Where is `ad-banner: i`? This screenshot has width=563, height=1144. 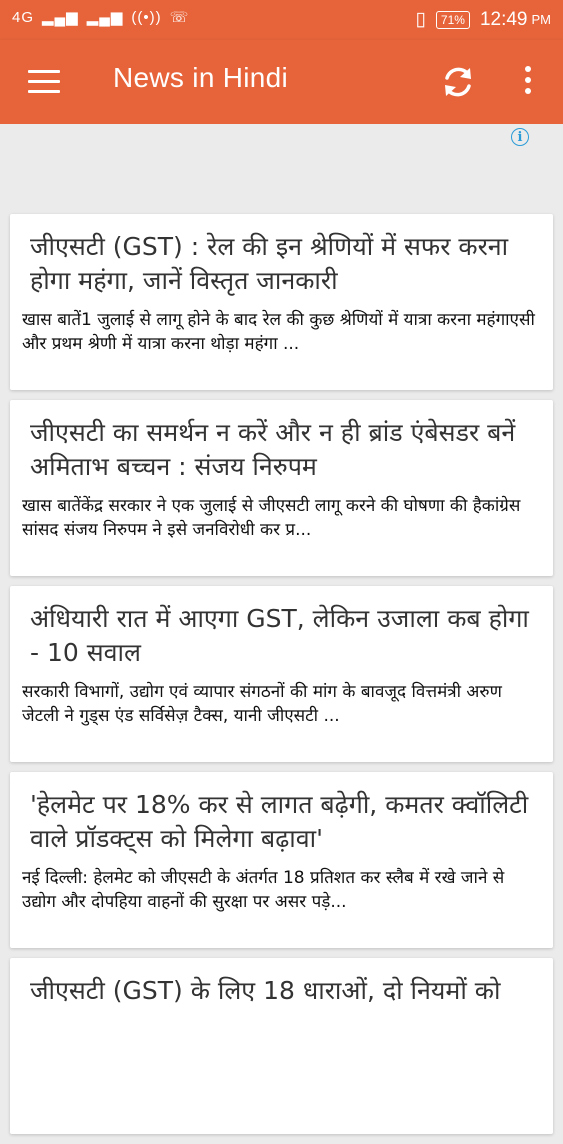
ad-banner: i is located at coordinates (281, 167).